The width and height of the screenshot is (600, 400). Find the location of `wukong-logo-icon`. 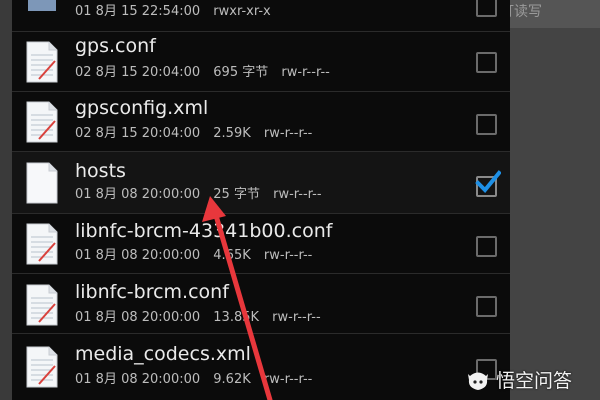

wukong-logo-icon is located at coordinates (478, 381).